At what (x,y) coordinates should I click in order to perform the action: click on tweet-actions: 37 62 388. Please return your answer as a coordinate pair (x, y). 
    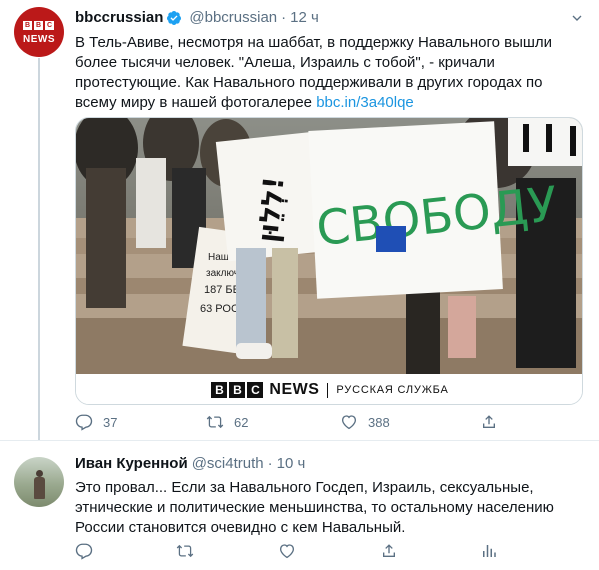
    Looking at the image, I should click on (290, 423).